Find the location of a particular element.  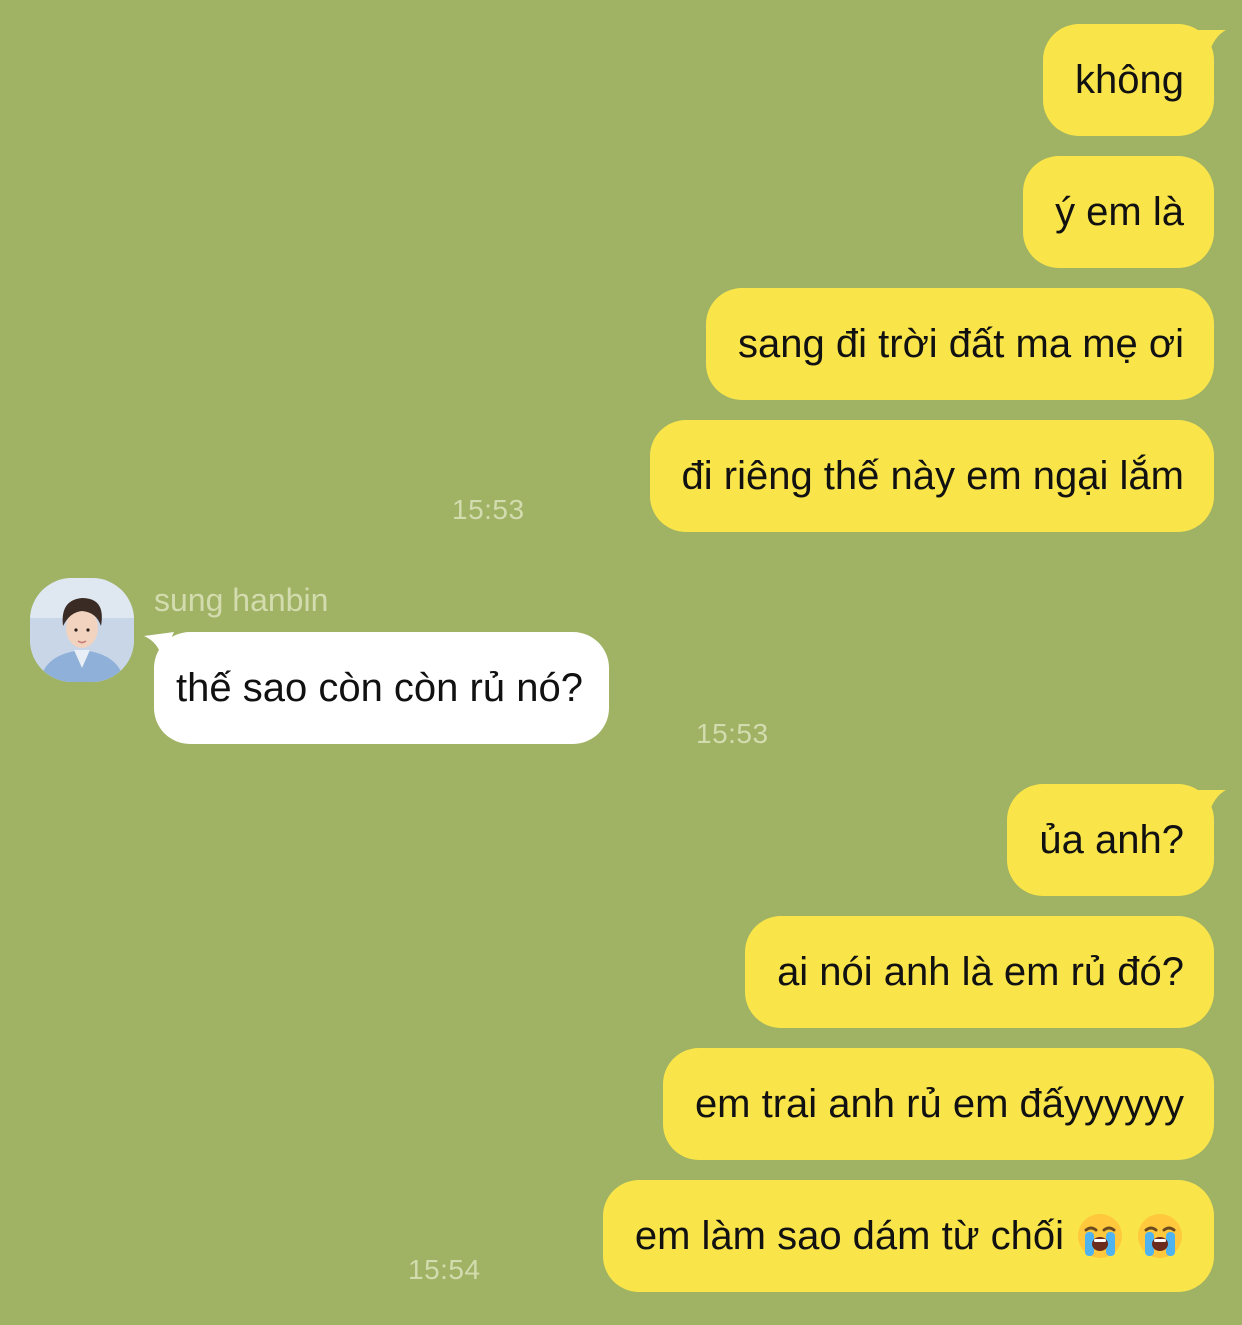

message-text: em trai anh rủ em đấyyyyyy is located at coordinates (939, 1103).